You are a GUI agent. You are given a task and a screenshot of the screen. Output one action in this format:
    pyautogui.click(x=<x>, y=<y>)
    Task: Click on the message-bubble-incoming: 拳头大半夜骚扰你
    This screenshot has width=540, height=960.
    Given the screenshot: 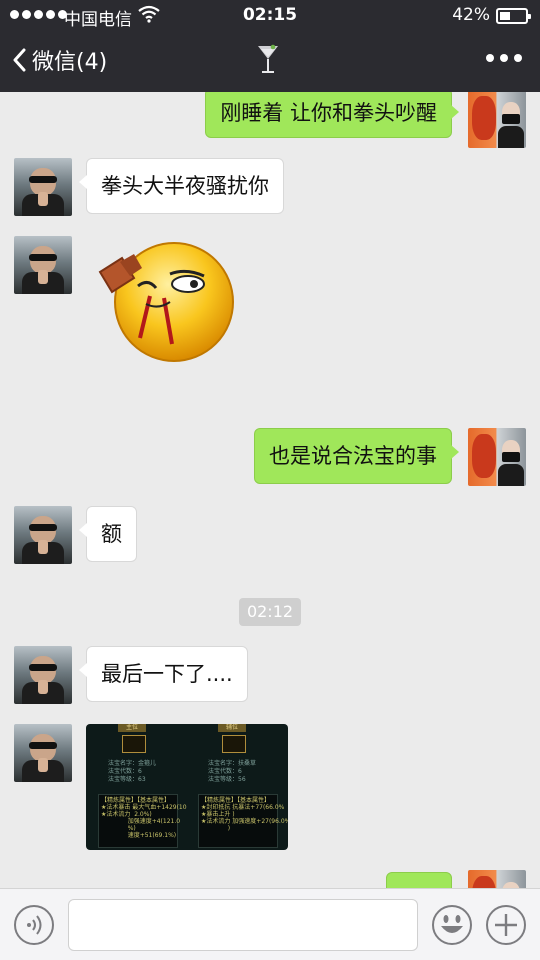 What is the action you would take?
    pyautogui.click(x=181, y=186)
    